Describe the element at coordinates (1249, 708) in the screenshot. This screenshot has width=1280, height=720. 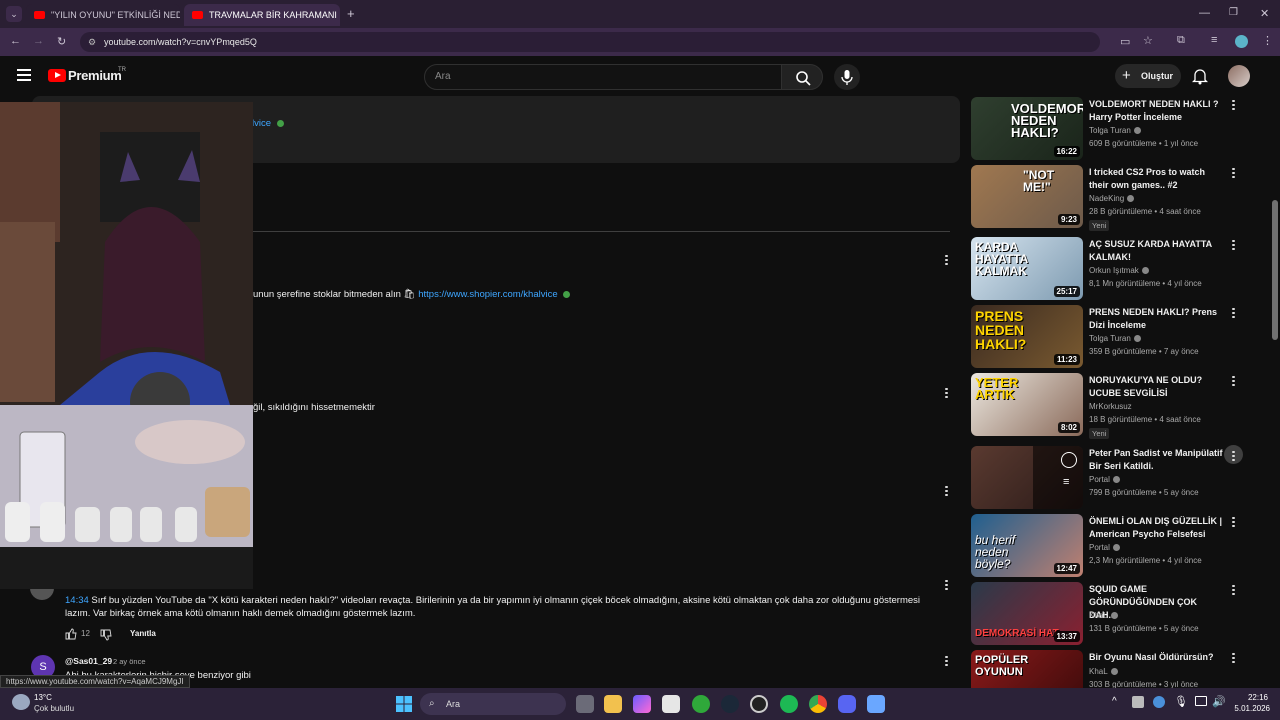
I see `clock-date: 5.01.2026` at that location.